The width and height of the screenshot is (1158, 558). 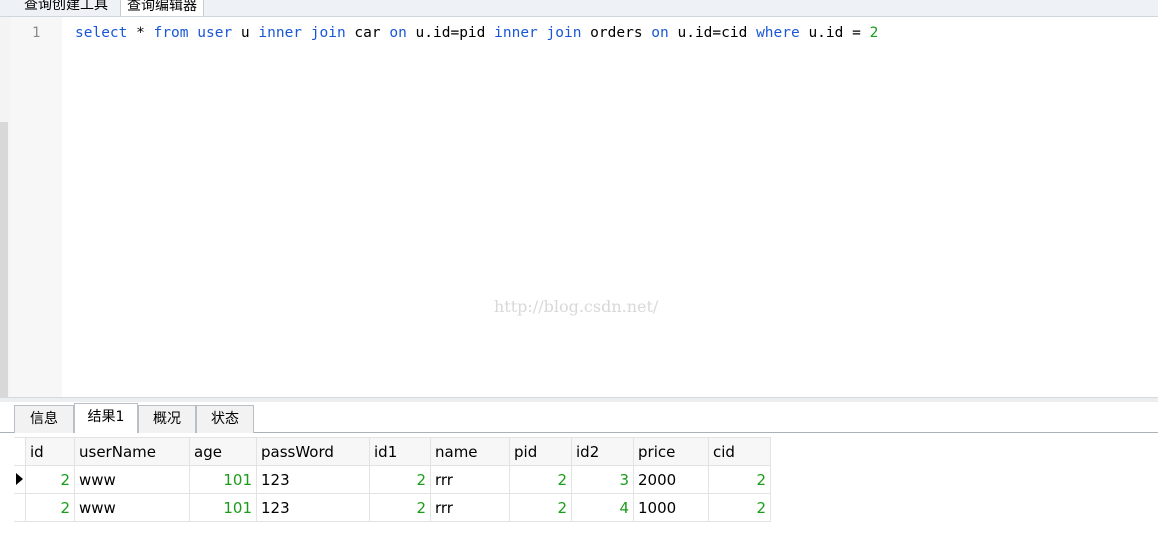 I want to click on sql-text: car, so click(x=367, y=33).